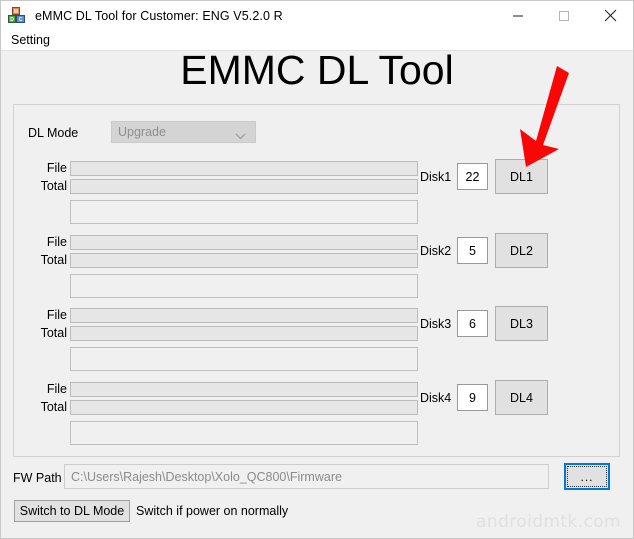  What do you see at coordinates (317, 70) in the screenshot?
I see `page-title: EMMC DL Tool` at bounding box center [317, 70].